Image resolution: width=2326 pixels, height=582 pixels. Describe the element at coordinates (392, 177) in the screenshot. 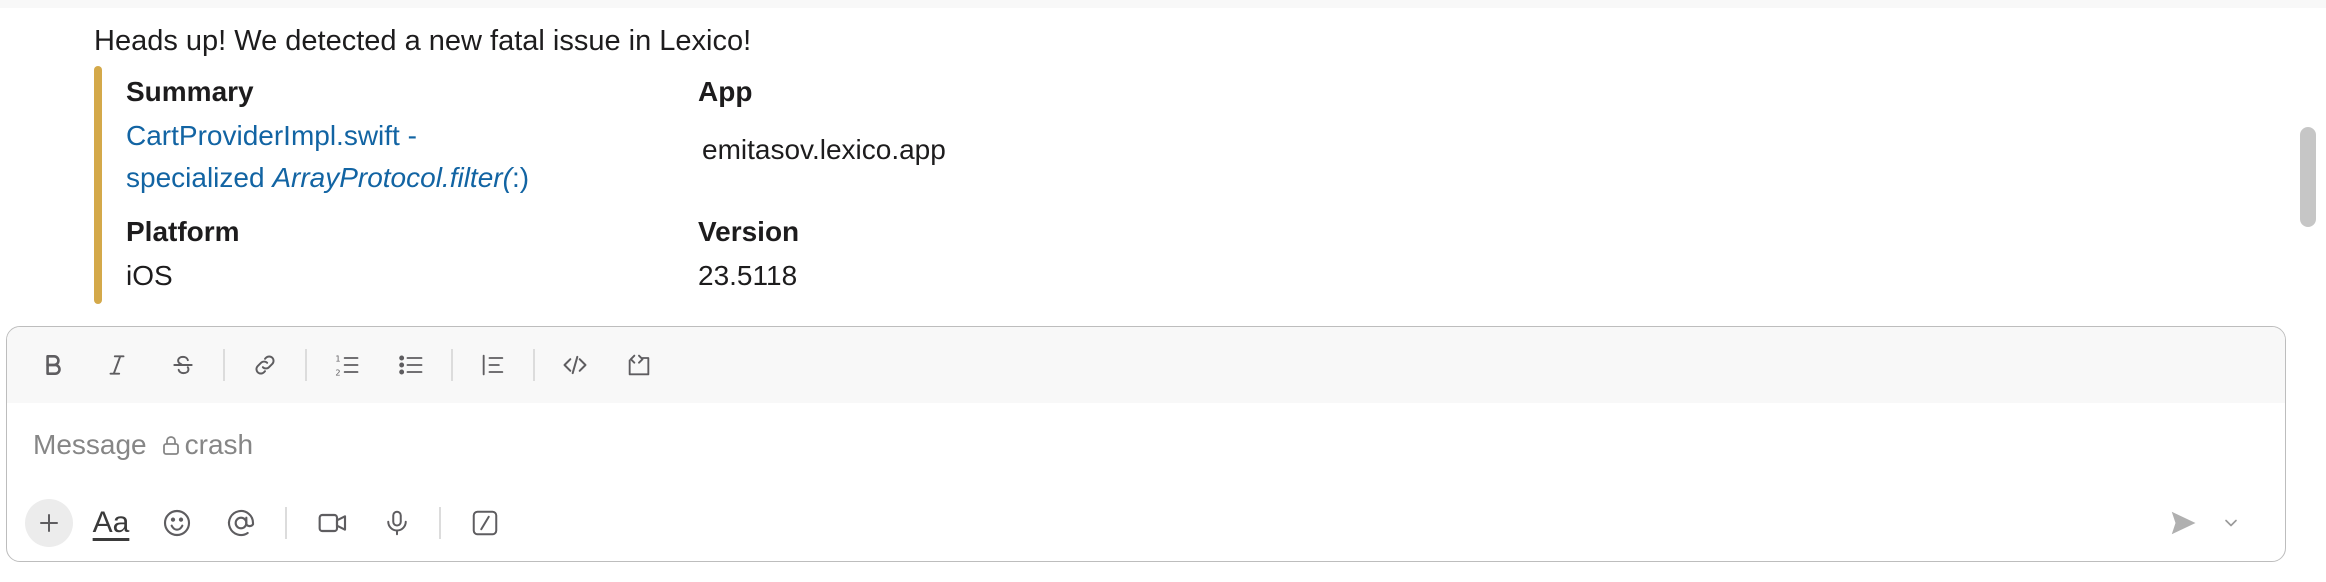

I see `summary-link-italic: ArrayProtocol.filter(` at that location.